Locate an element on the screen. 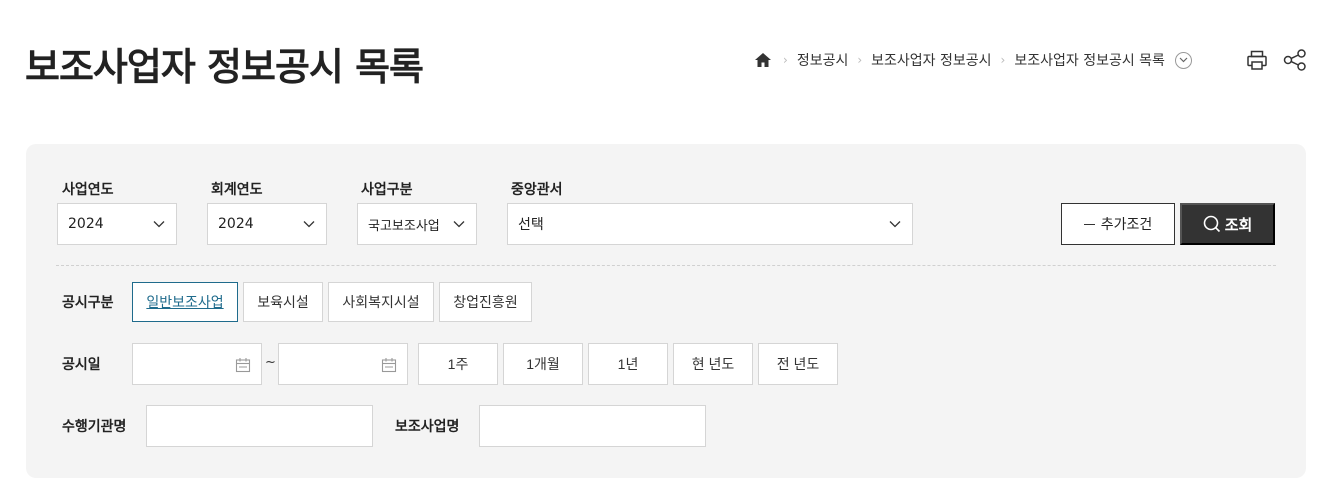 This screenshot has width=1342, height=502. share-icon is located at coordinates (1295, 60).